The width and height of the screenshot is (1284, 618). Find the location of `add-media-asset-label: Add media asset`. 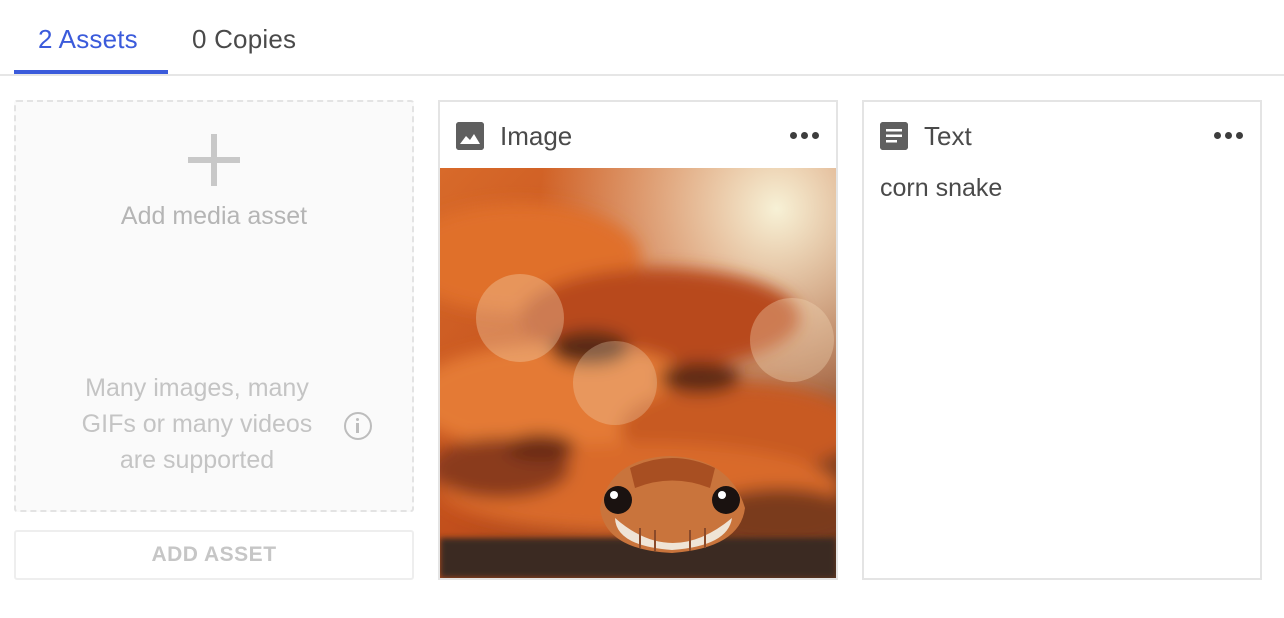

add-media-asset-label: Add media asset is located at coordinates (214, 216).